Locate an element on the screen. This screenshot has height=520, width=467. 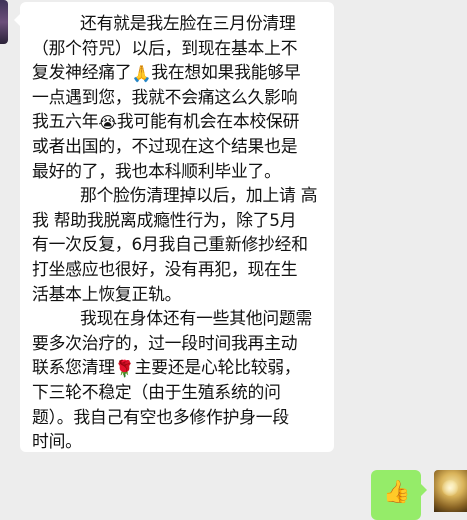
message-line: 有一次反复，6月我自己重新修抄经和 is located at coordinates (170, 244).